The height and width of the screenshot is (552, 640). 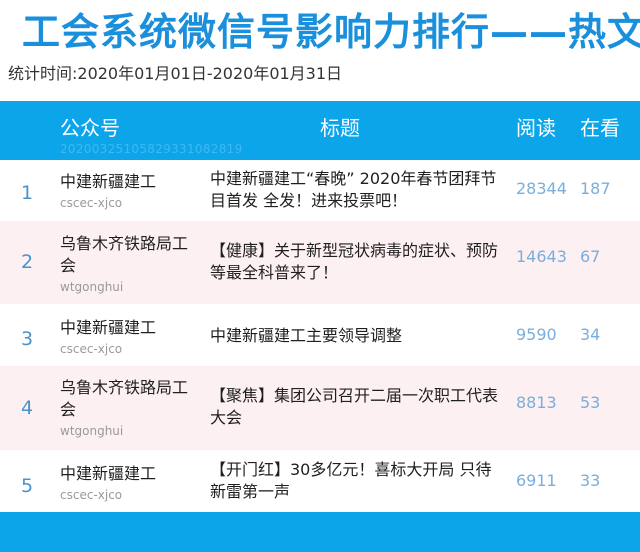 I want to click on table-header: 公众号 标题 阅读 在看 20200325105829331082819, so click(x=320, y=130).